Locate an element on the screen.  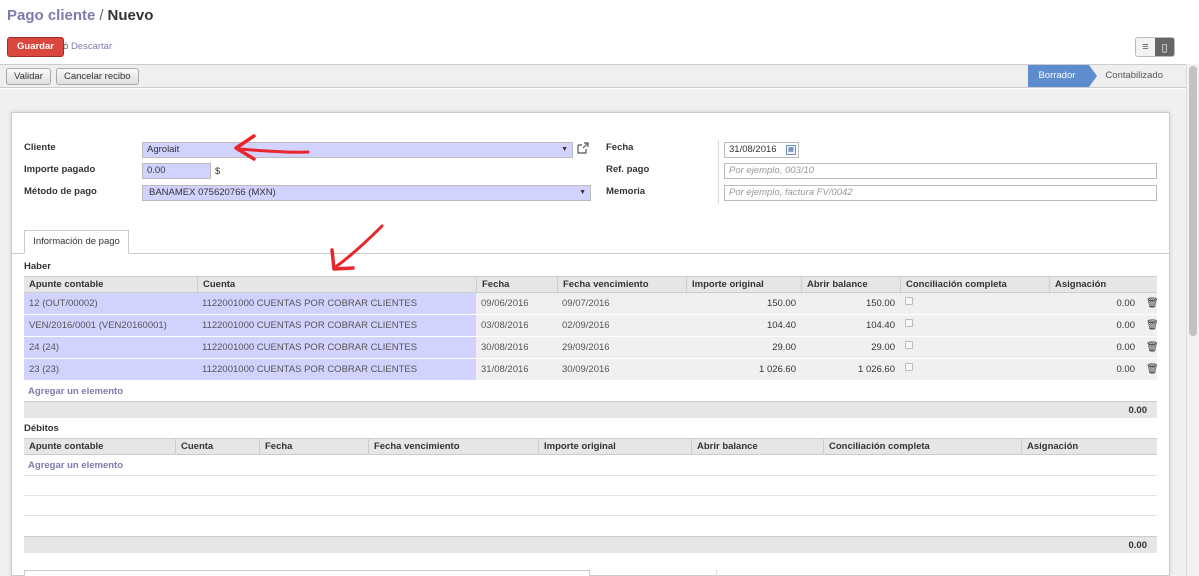
breadcrumb: Pago cliente / Nuevo is located at coordinates (80, 15).